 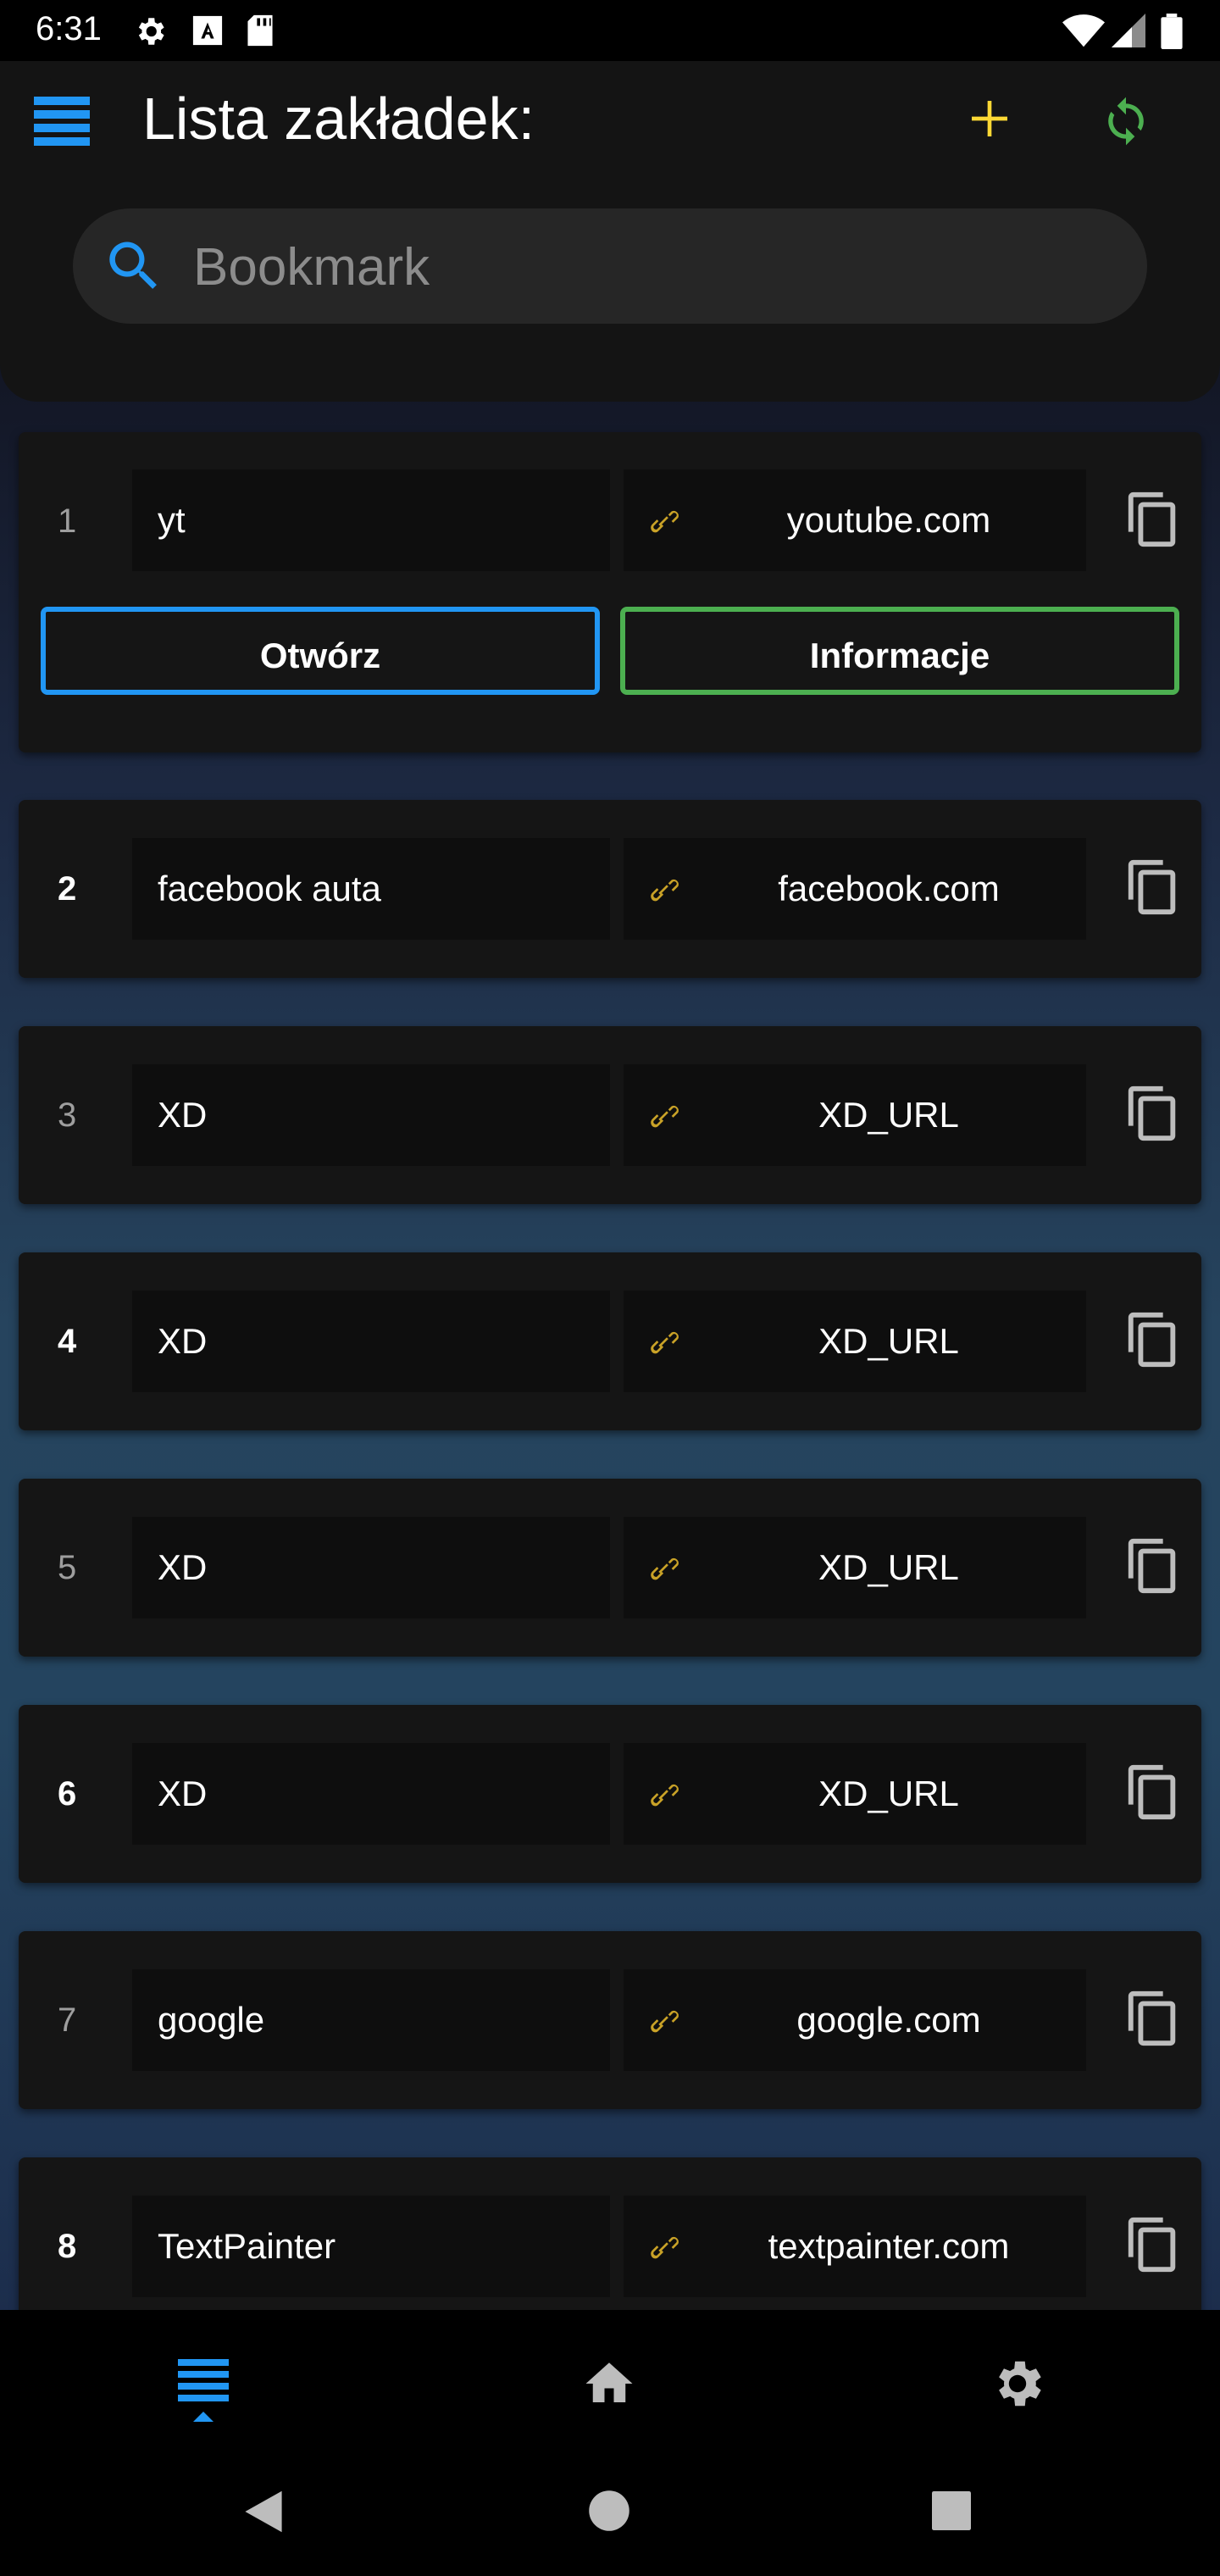 I want to click on home-icon, so click(x=609, y=2384).